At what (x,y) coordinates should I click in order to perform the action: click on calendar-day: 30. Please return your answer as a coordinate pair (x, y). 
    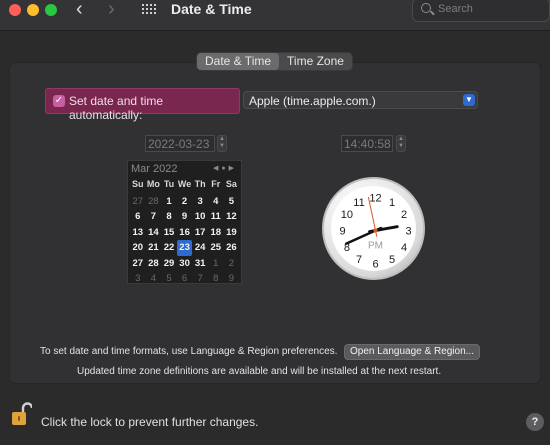
    Looking at the image, I should click on (185, 263).